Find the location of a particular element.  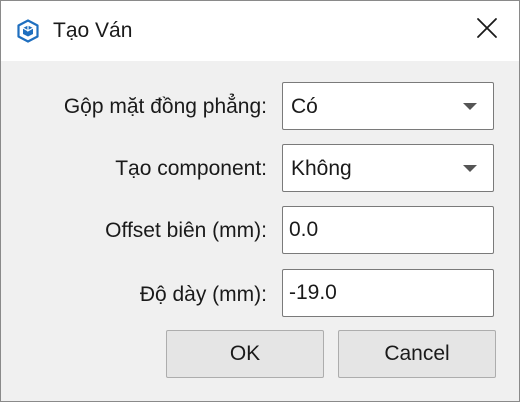

edge-offset-field-box is located at coordinates (388, 230).